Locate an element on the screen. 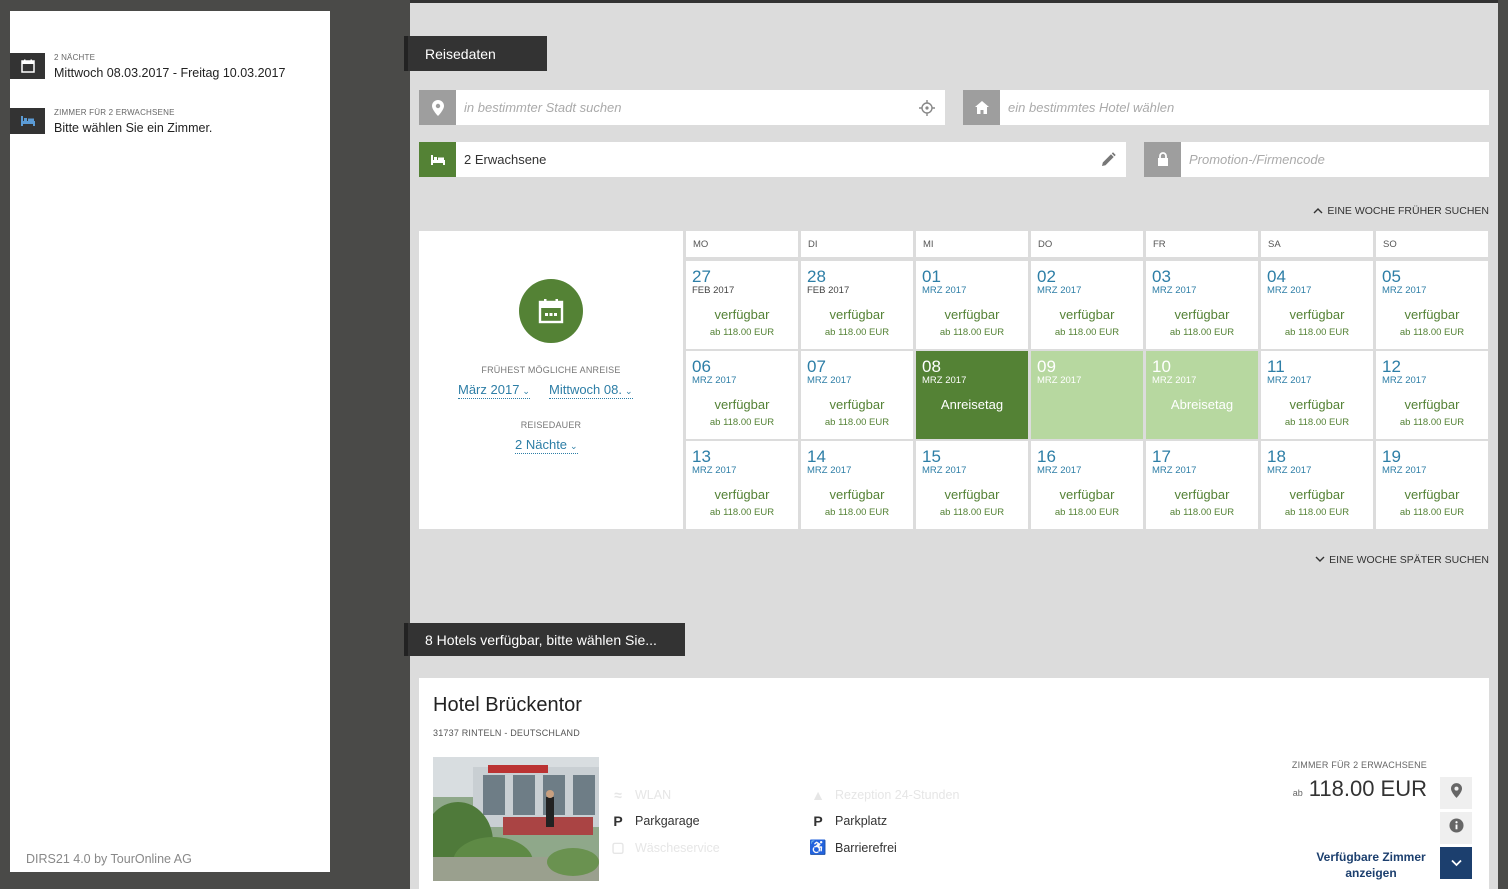 The height and width of the screenshot is (889, 1508). calendar-day-cell: 10 MRZ 2017 Abreisetag is located at coordinates (1202, 395).